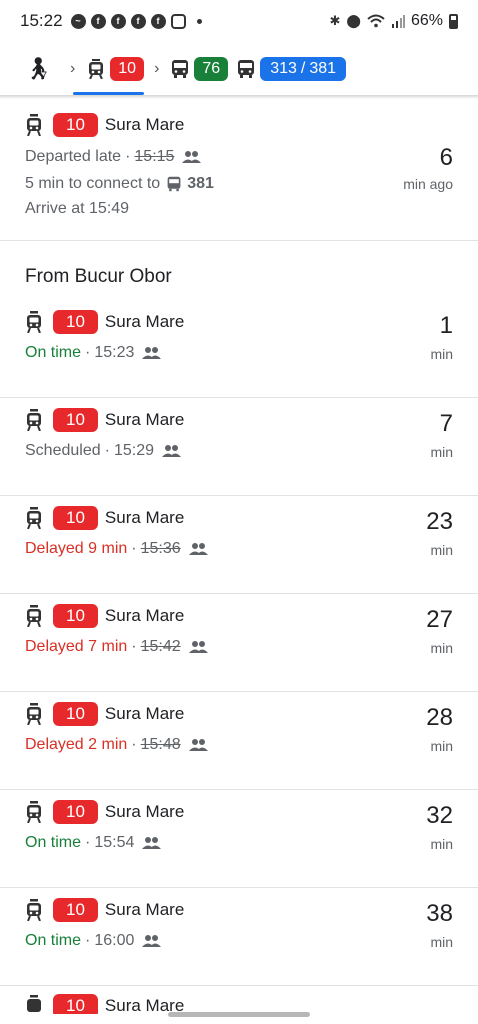 This screenshot has height=1024, width=478. Describe the element at coordinates (157, 68) in the screenshot. I see `chevron-right-icon: ›` at that location.